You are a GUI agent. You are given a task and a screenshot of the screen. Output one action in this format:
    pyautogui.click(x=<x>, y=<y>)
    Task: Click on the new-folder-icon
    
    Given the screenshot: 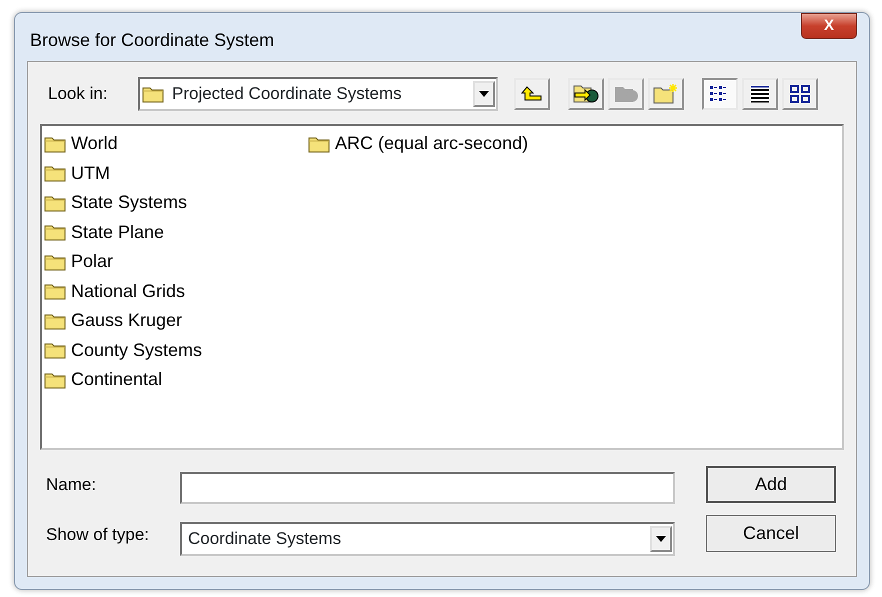 What is the action you would take?
    pyautogui.click(x=666, y=94)
    